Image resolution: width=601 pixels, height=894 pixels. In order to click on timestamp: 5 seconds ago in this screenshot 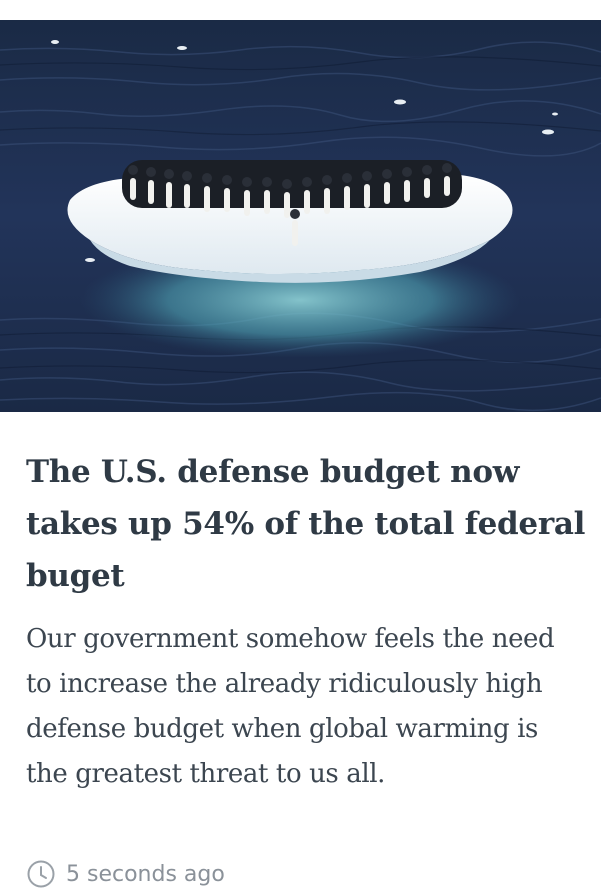, I will do `click(145, 874)`.